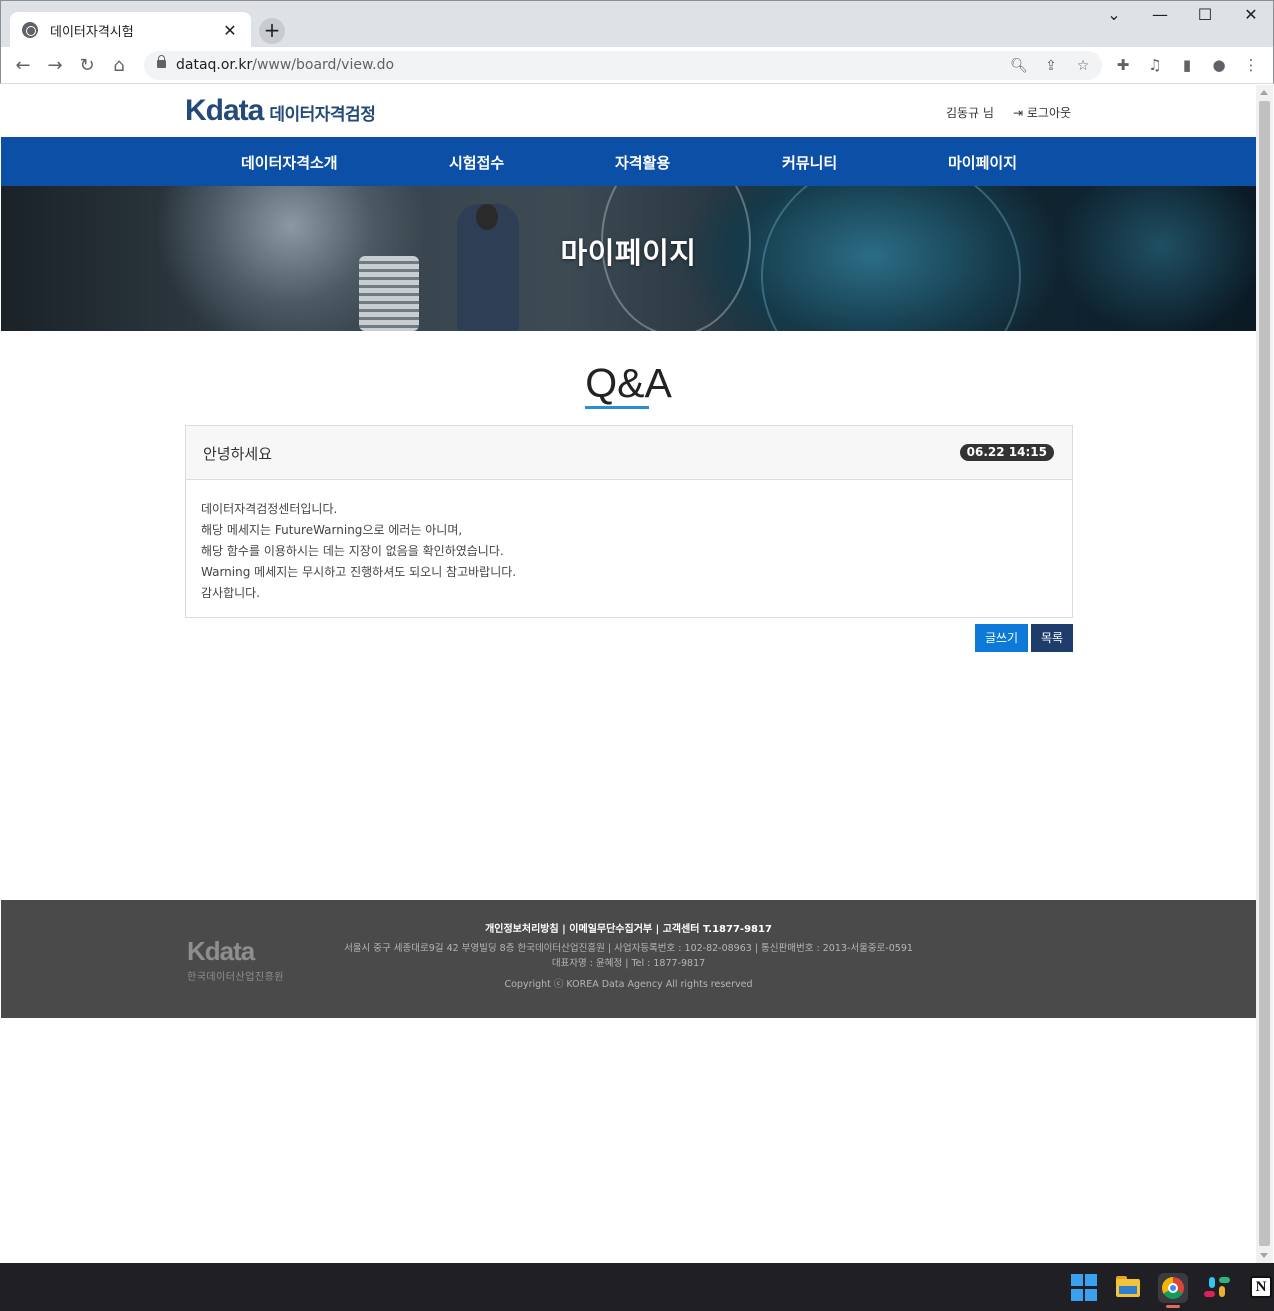 The height and width of the screenshot is (1311, 1274). What do you see at coordinates (623, 65) in the screenshot?
I see `address-bar: dataq.or.kr/www/board/view.do 🔍︎ ⇪ ☆` at bounding box center [623, 65].